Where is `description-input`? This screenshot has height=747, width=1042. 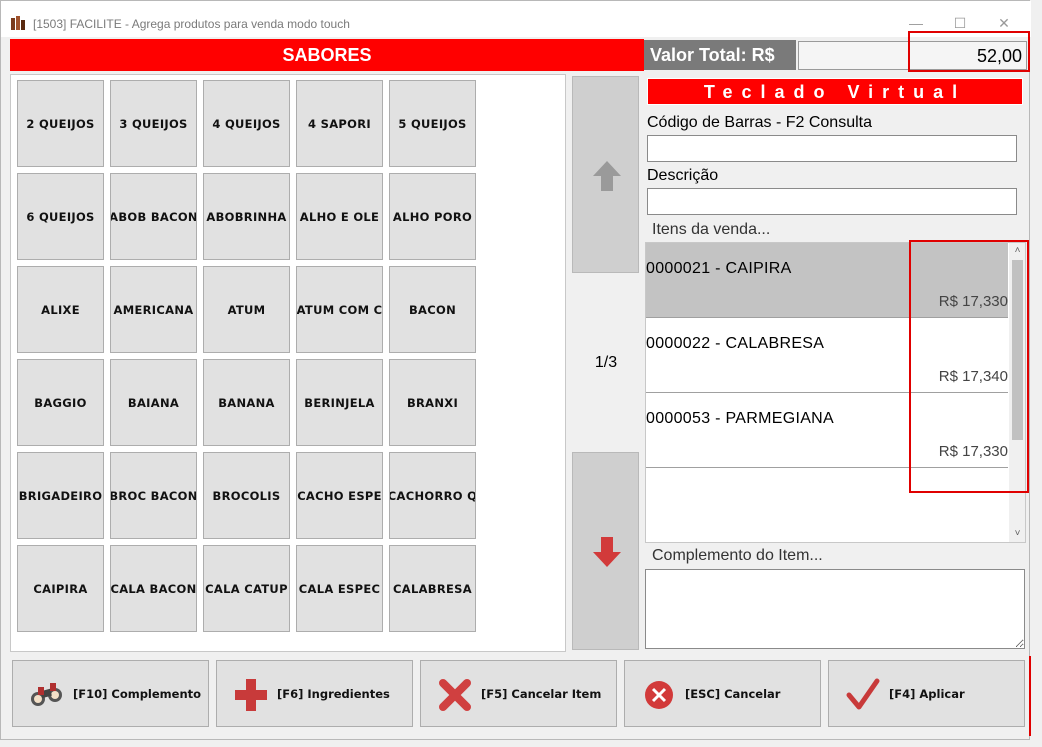 description-input is located at coordinates (832, 201).